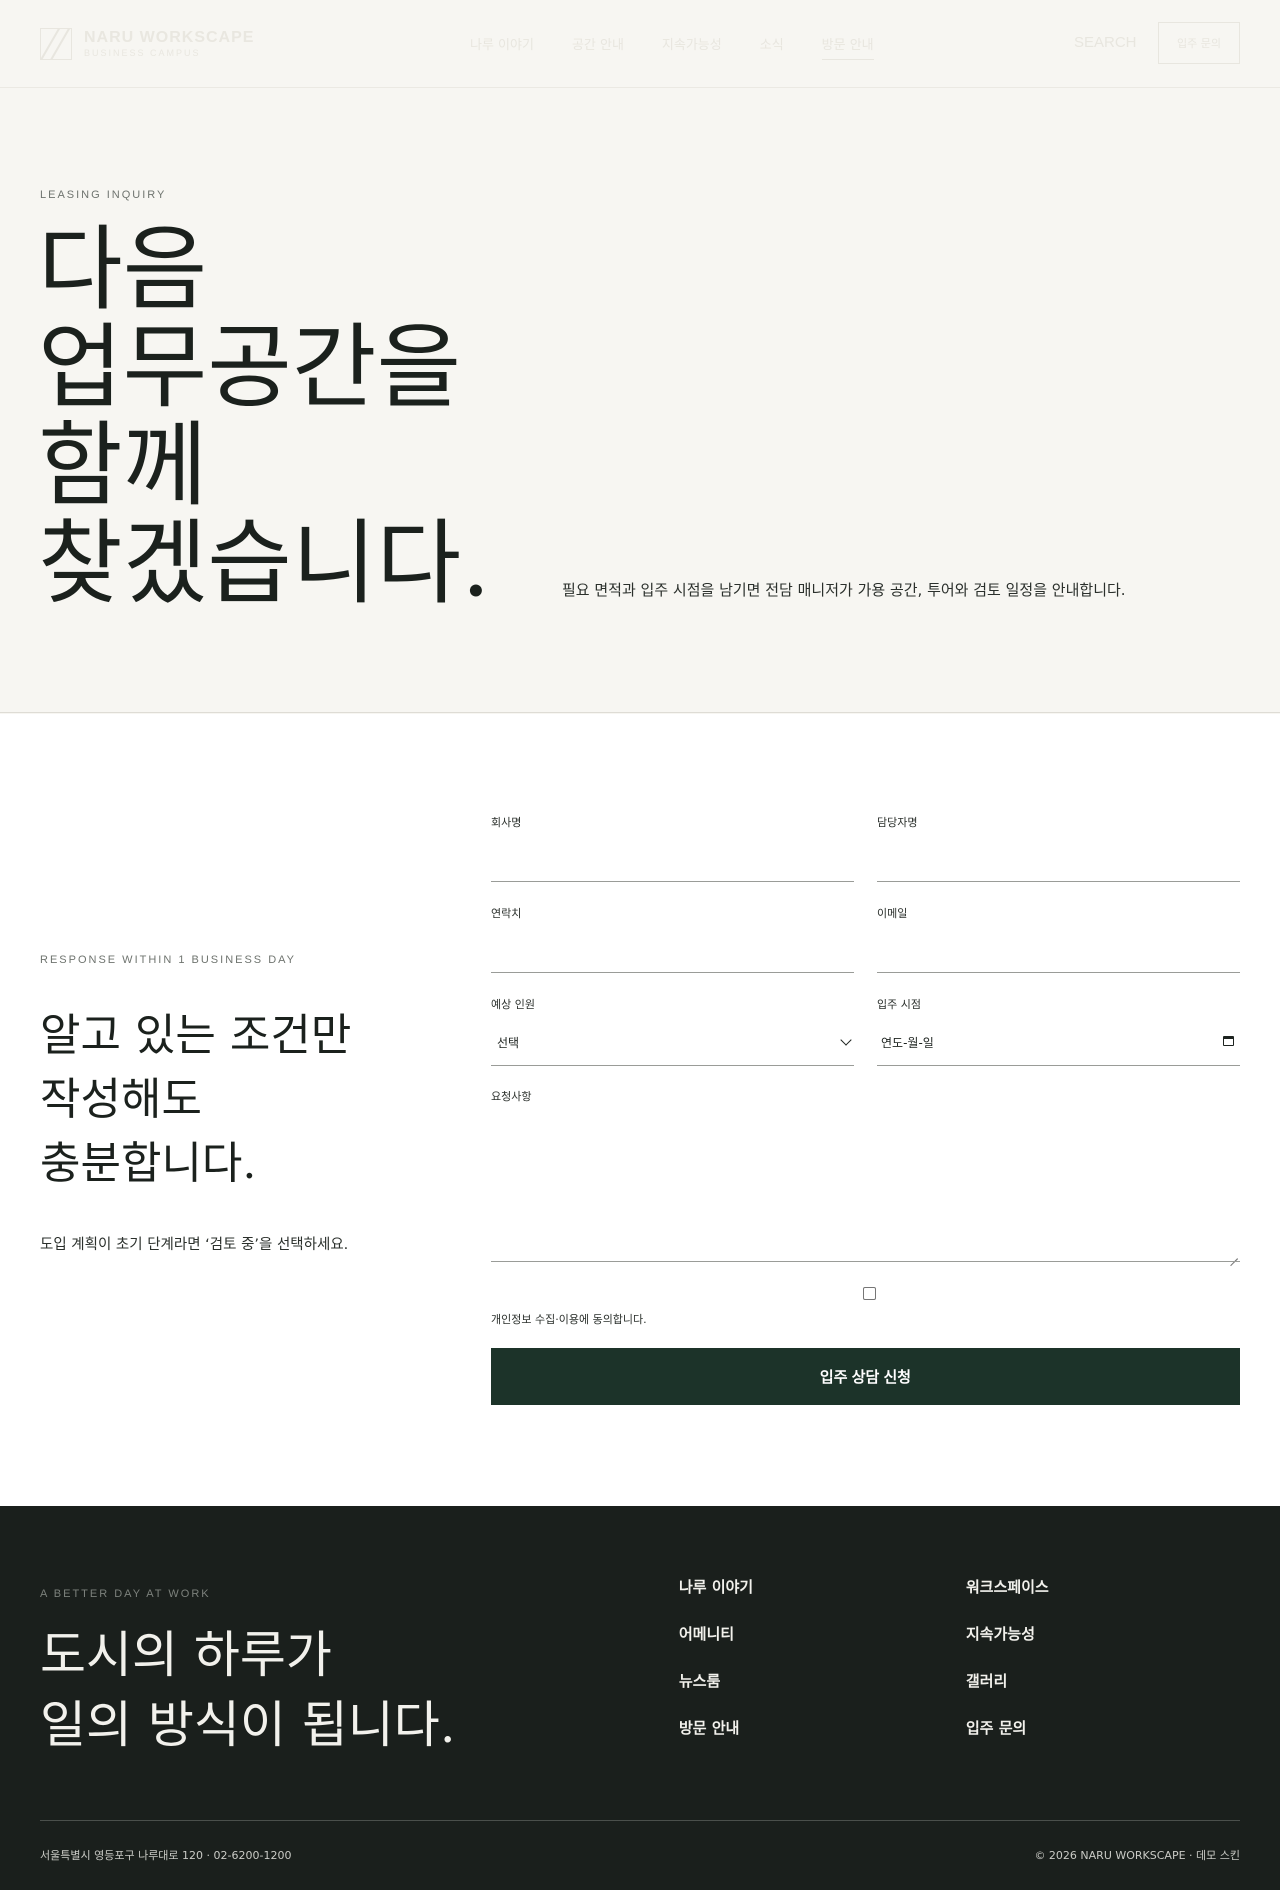 Image resolution: width=1280 pixels, height=1890 pixels. What do you see at coordinates (1137, 1855) in the screenshot?
I see `footer-copyright: © 2026 NARU WORKSCAPE · 데모 스킨` at bounding box center [1137, 1855].